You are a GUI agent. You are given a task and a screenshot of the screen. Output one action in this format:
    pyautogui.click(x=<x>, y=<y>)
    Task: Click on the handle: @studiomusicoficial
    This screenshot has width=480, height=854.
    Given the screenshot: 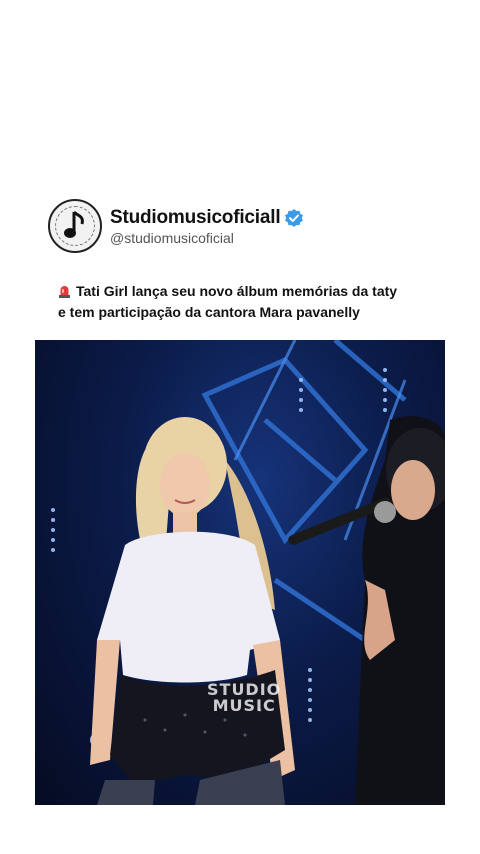 What is the action you would take?
    pyautogui.click(x=207, y=238)
    